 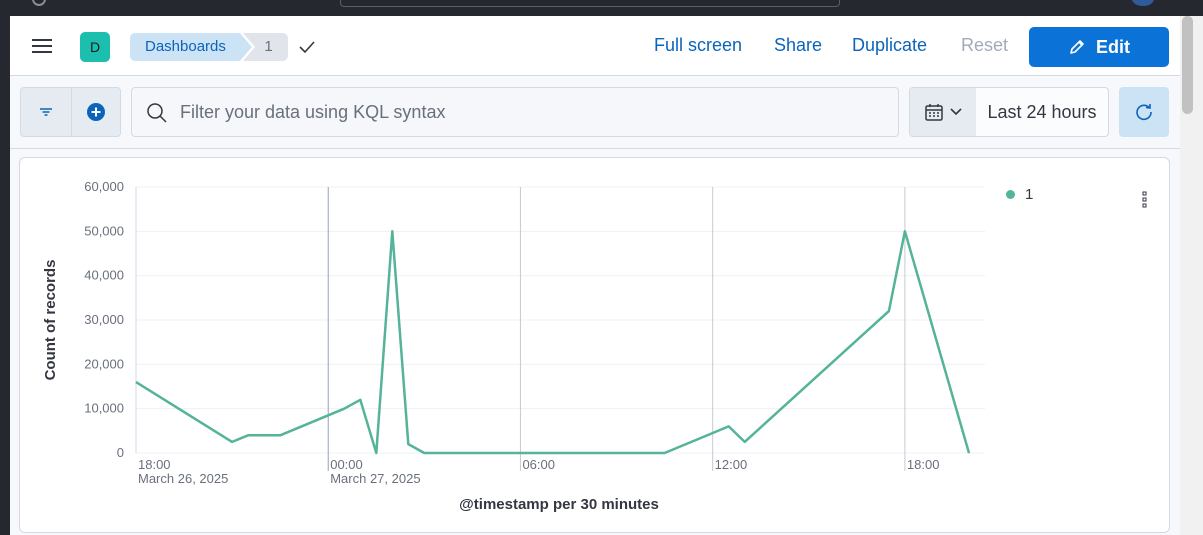 What do you see at coordinates (44, 46) in the screenshot?
I see `menu-icon` at bounding box center [44, 46].